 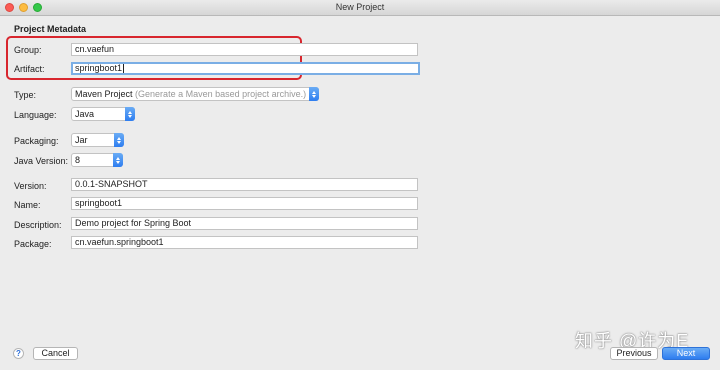 I want to click on language-select: Java, so click(x=103, y=114).